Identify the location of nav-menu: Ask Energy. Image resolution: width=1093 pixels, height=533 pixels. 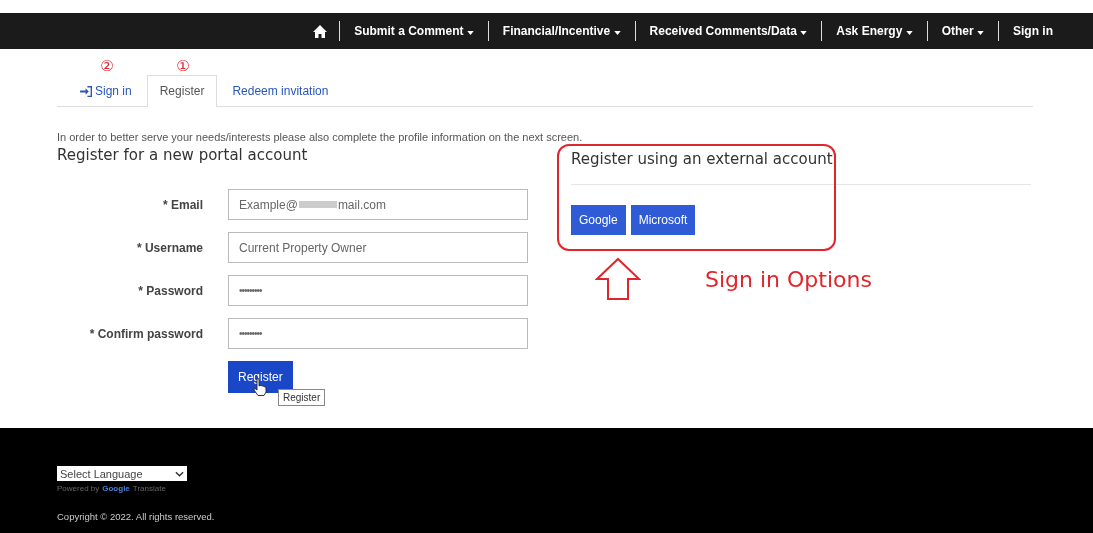
(874, 31).